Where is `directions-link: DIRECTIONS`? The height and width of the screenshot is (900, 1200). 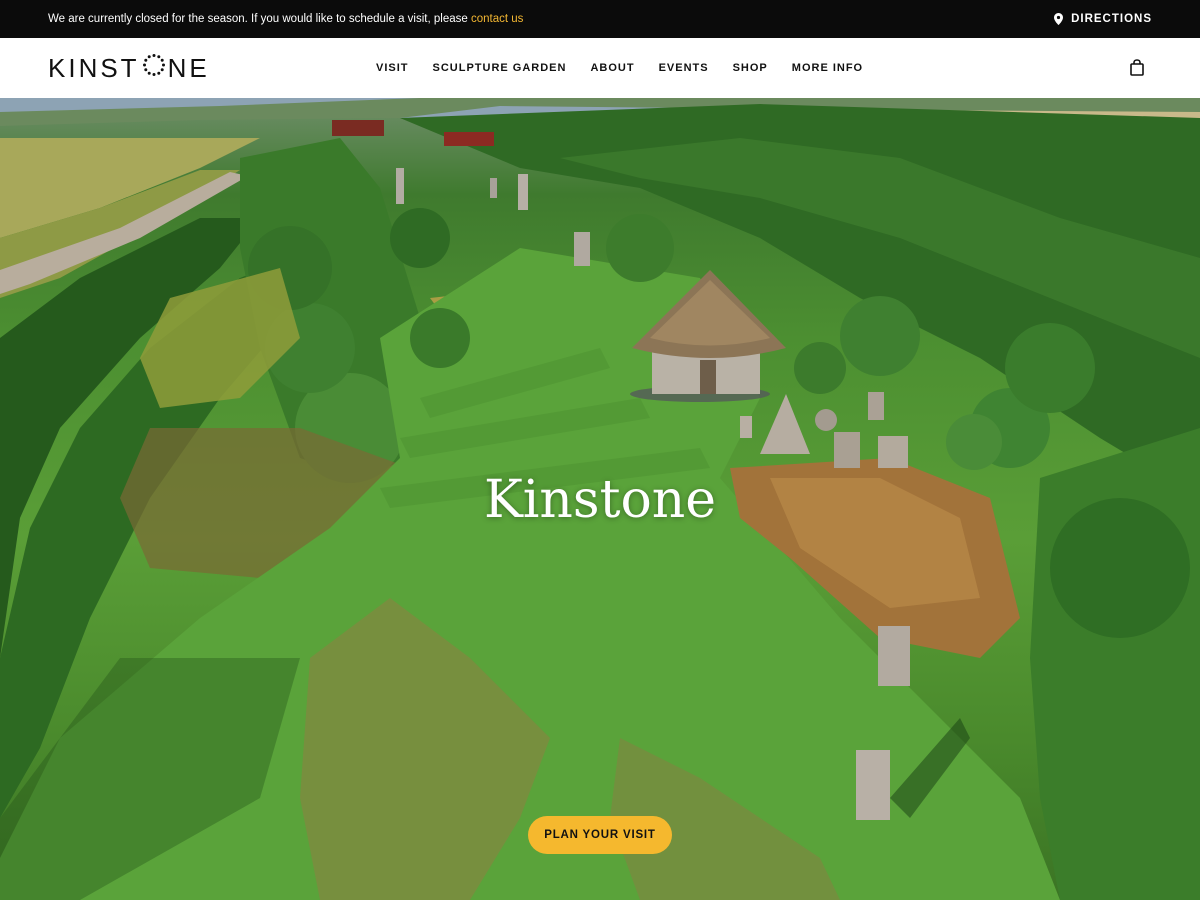 directions-link: DIRECTIONS is located at coordinates (1103, 19).